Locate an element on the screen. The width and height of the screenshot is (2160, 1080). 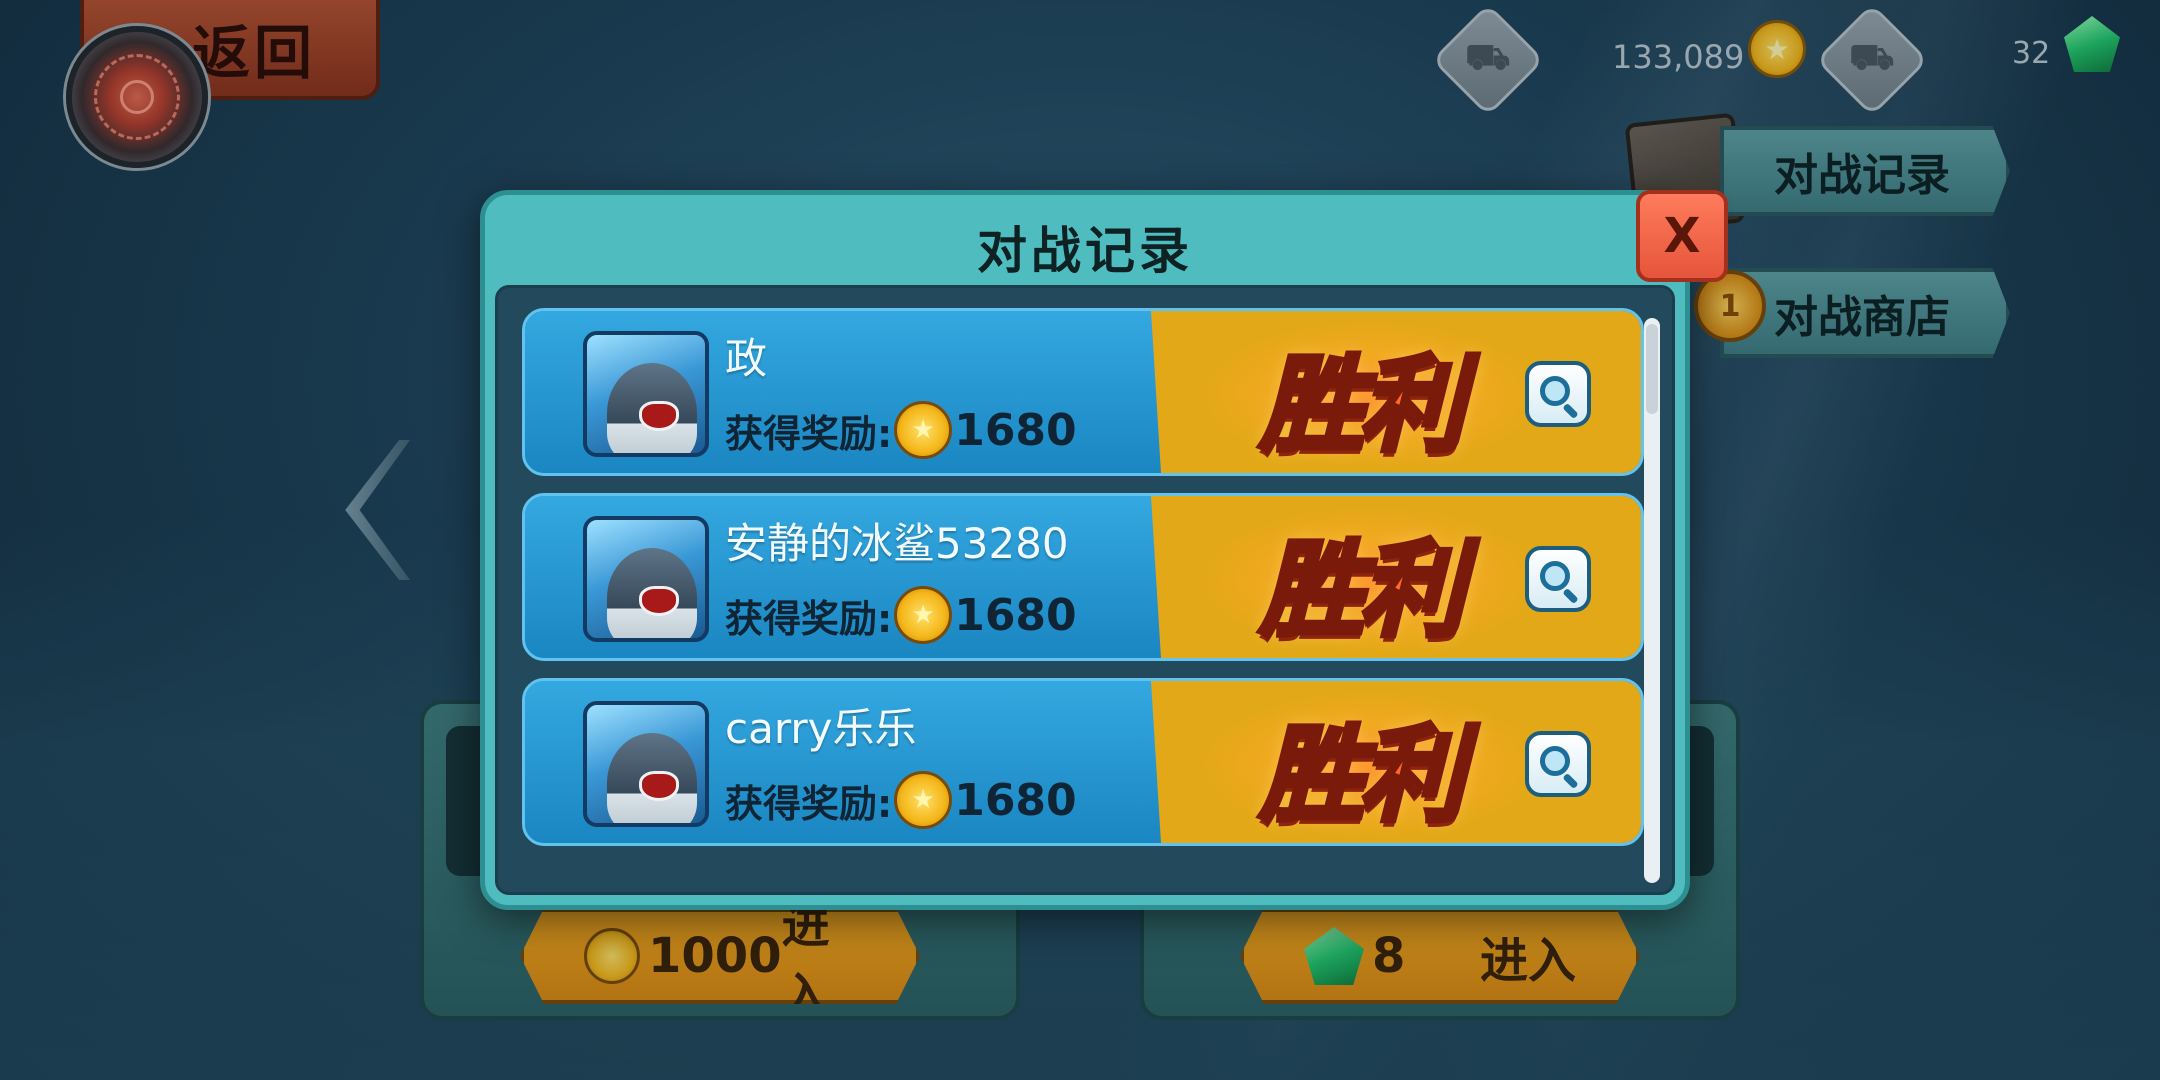
player-name: carry乐乐 is located at coordinates (821, 728).